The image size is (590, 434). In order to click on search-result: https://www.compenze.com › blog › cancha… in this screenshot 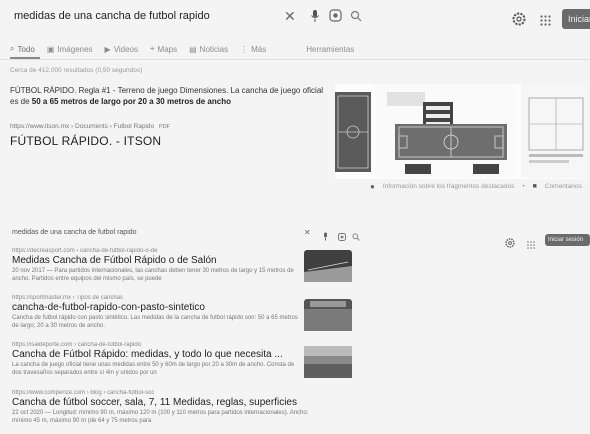, I will do `click(162, 407)`.